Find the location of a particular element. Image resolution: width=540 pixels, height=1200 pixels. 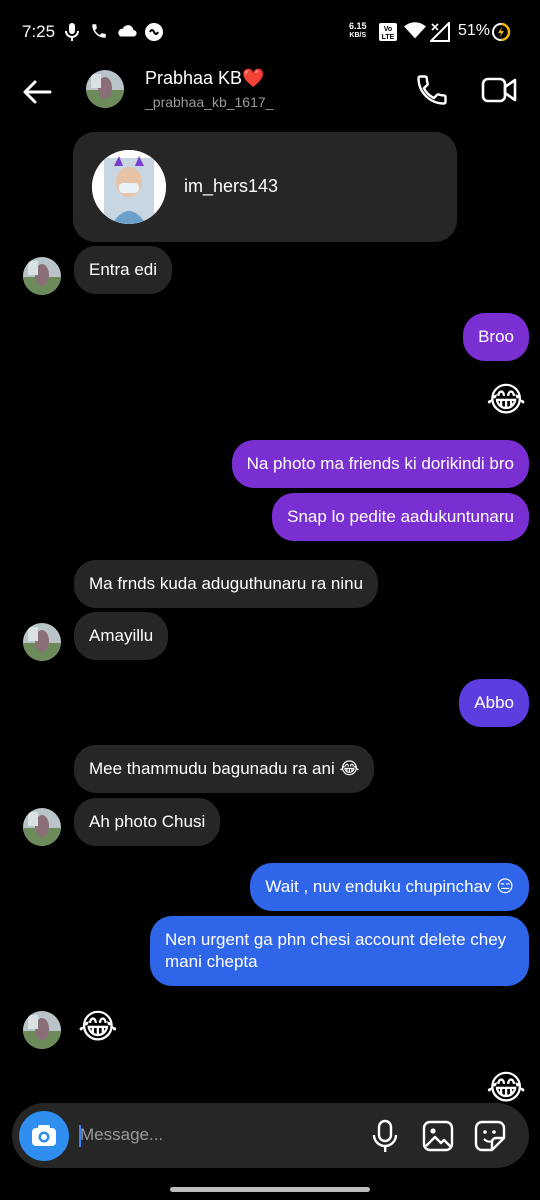

home-indicator is located at coordinates (270, 1189).